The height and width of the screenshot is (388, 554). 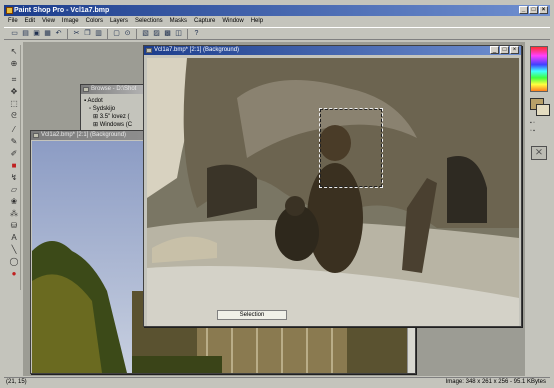 What do you see at coordinates (14, 64) in the screenshot?
I see `zoom-tool-icon: ⊕` at bounding box center [14, 64].